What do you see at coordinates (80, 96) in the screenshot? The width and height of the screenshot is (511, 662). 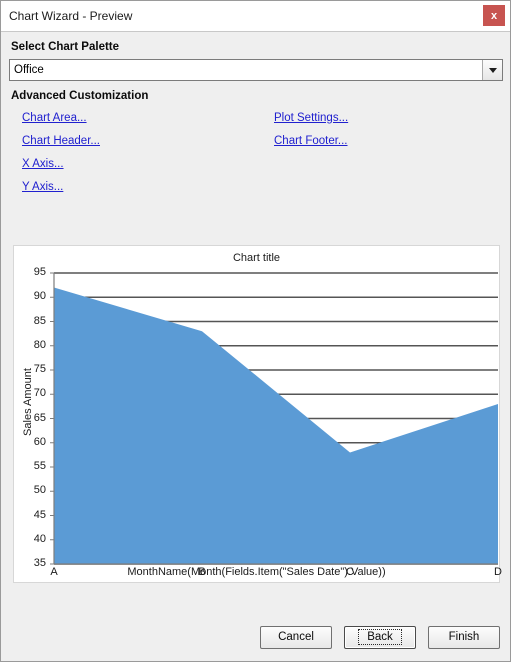 I see `advanced-customization-label: Advanced Customization` at bounding box center [80, 96].